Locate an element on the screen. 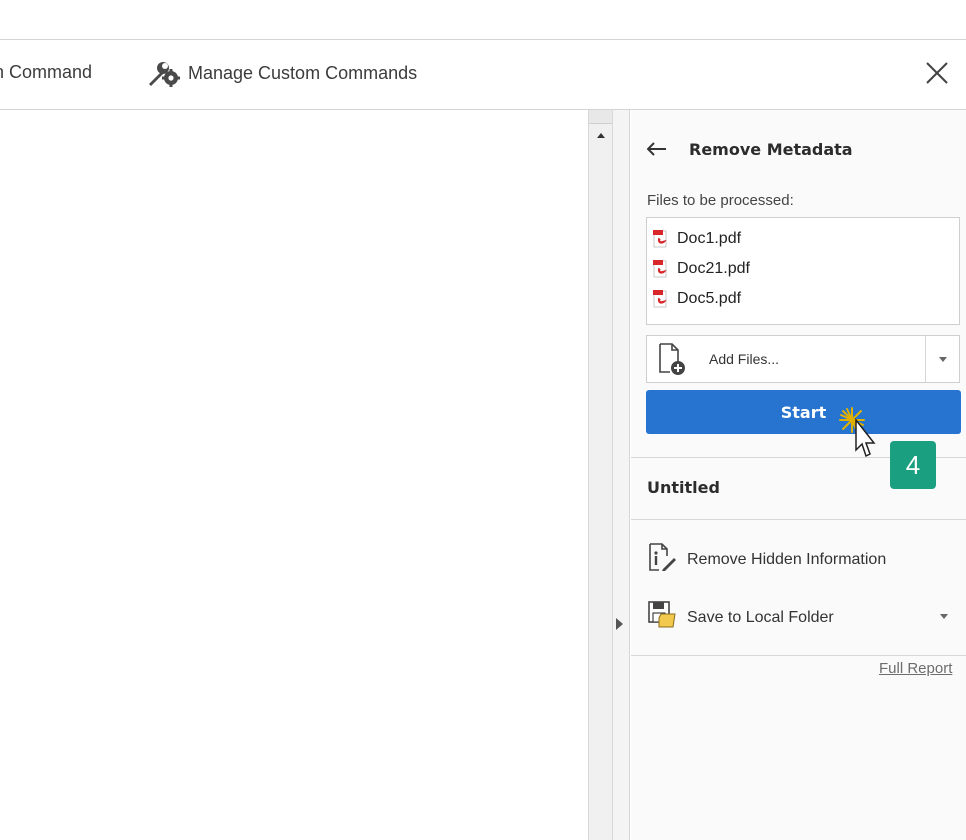 This screenshot has height=840, width=966. file-name: Doc21.pdf is located at coordinates (713, 268).